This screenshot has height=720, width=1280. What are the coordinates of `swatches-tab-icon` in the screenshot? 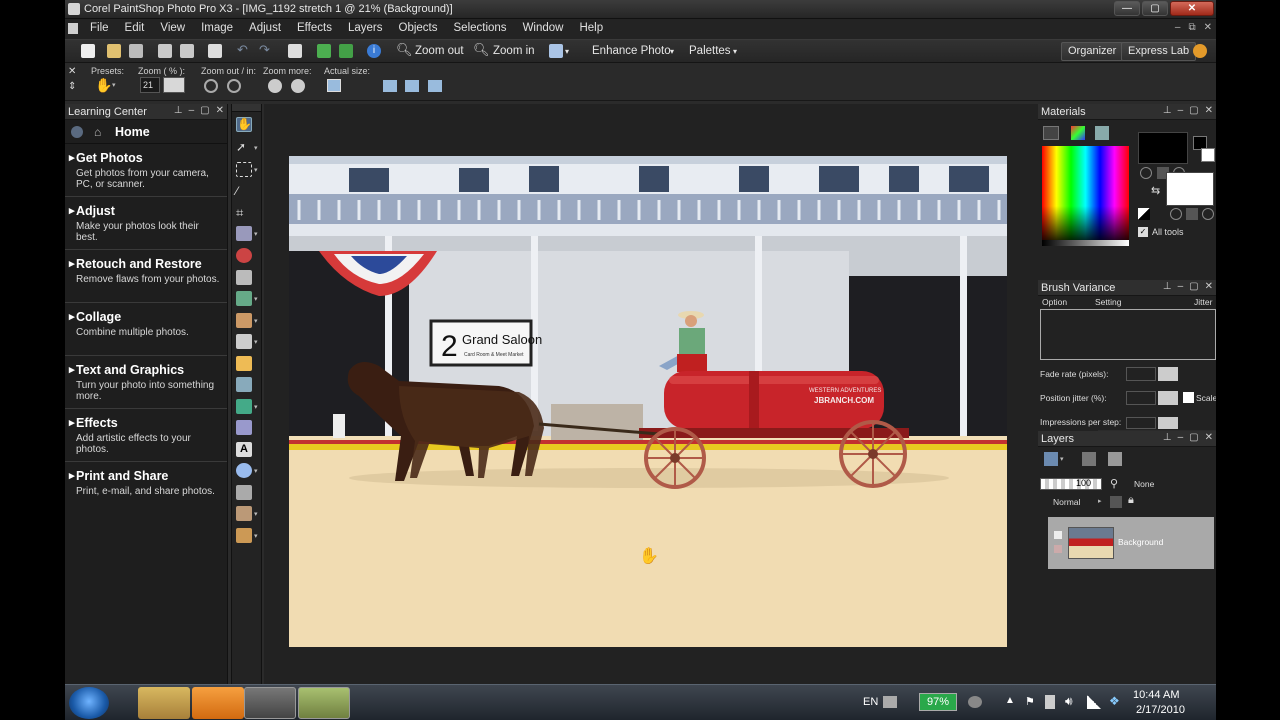 It's located at (1102, 133).